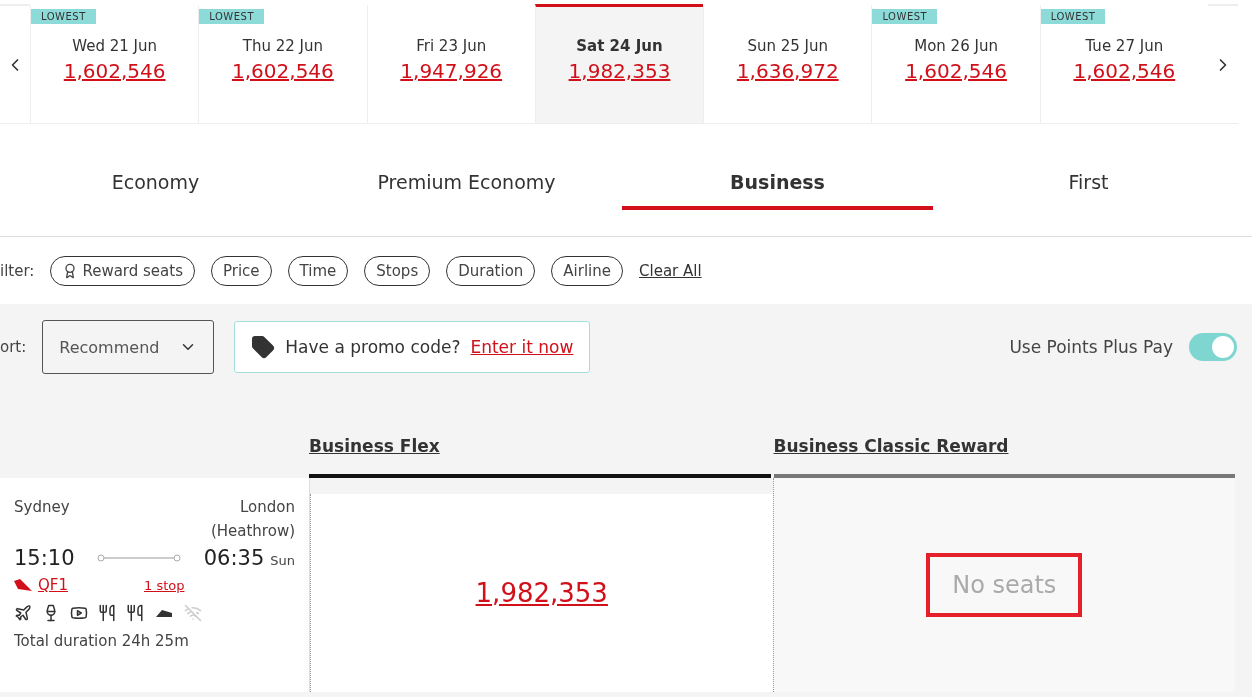 The image size is (1252, 697). Describe the element at coordinates (777, 184) in the screenshot. I see `cabin-tab: Business` at that location.